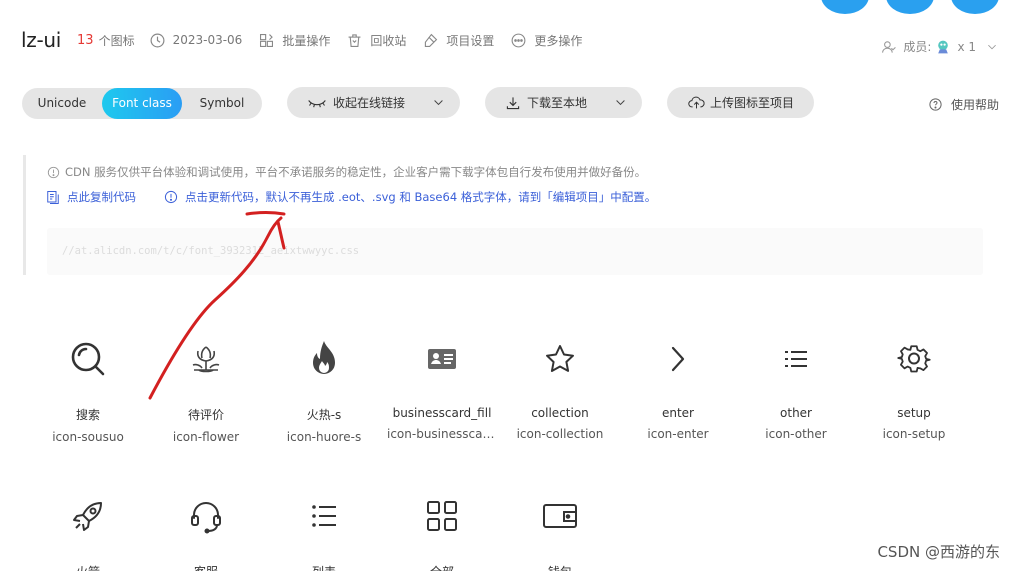 This screenshot has width=1016, height=571. What do you see at coordinates (518, 40) in the screenshot?
I see `more-icon` at bounding box center [518, 40].